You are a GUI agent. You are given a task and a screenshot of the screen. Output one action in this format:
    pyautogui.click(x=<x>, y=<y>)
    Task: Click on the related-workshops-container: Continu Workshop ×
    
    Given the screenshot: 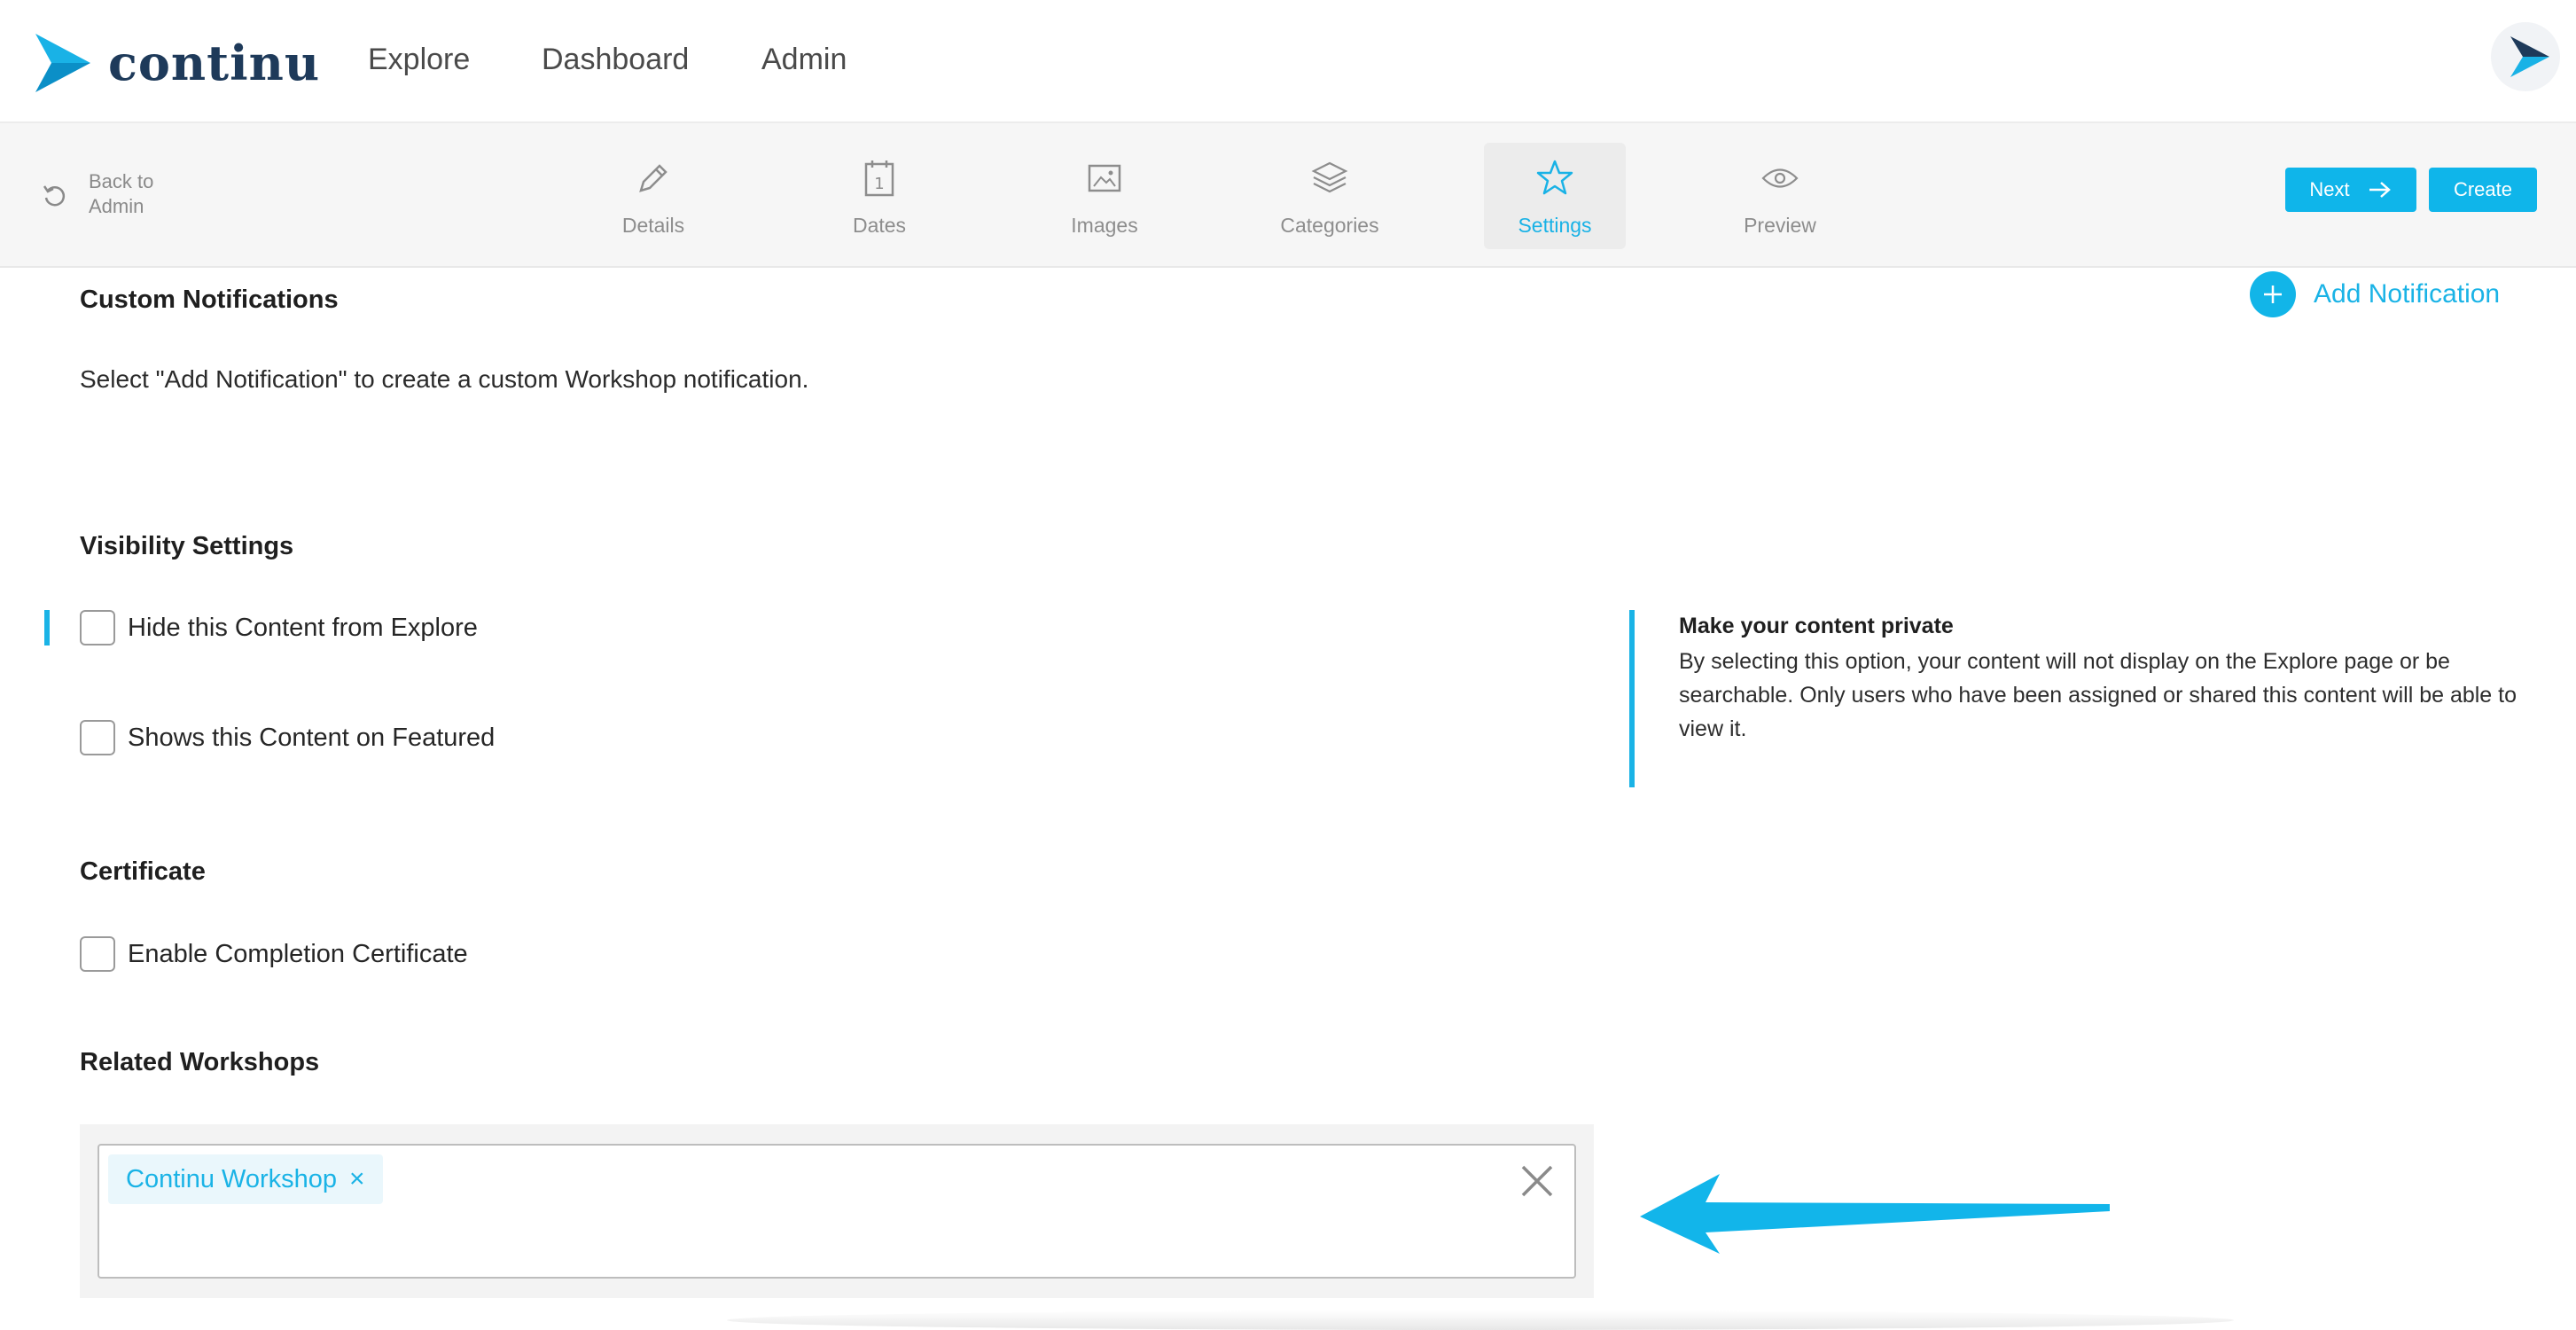 What is the action you would take?
    pyautogui.click(x=837, y=1211)
    